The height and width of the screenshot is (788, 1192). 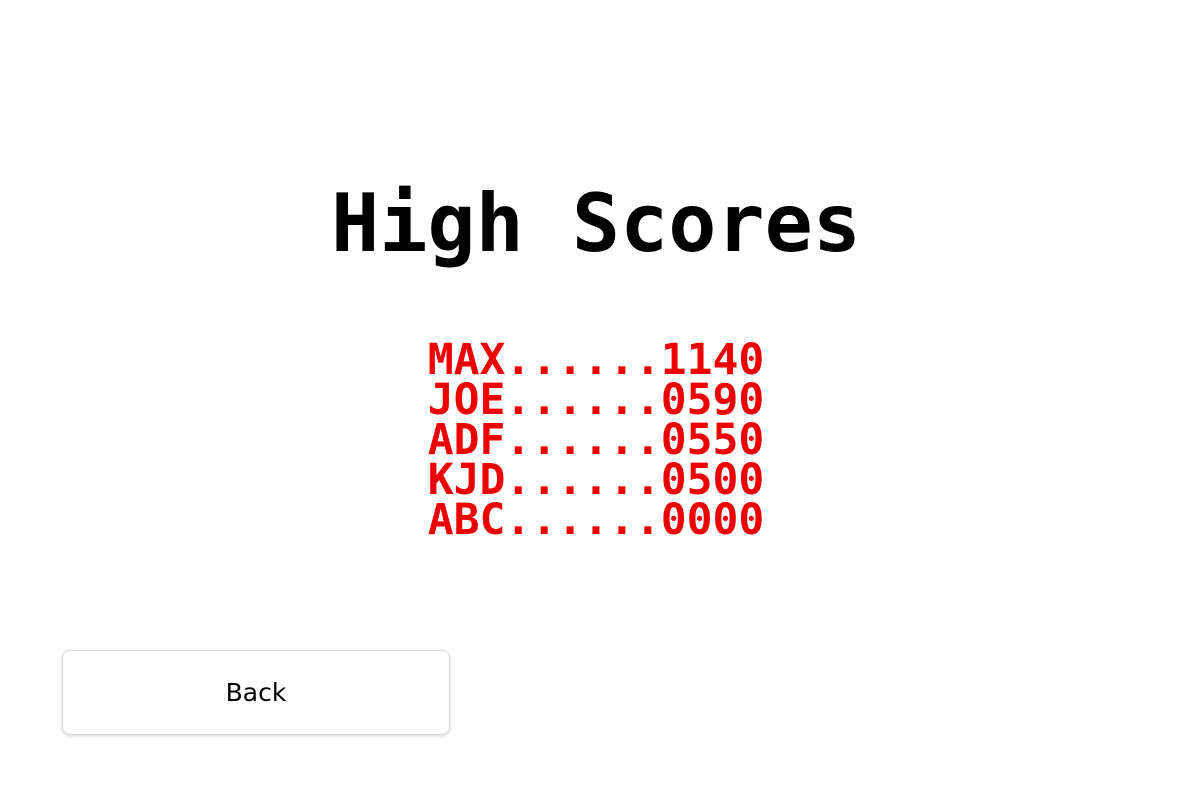 I want to click on score-row: ABC......0000, so click(x=596, y=520).